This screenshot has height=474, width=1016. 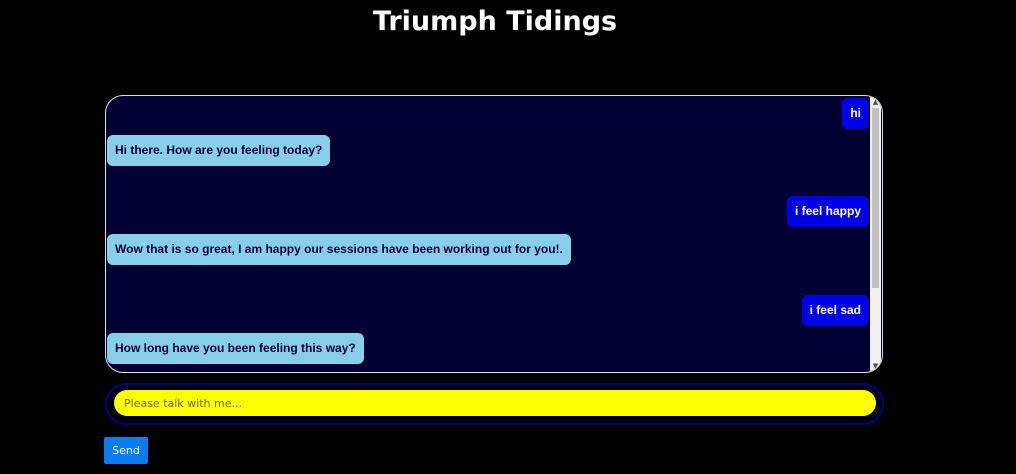 What do you see at coordinates (495, 21) in the screenshot?
I see `page-title: Triumph Tidings` at bounding box center [495, 21].